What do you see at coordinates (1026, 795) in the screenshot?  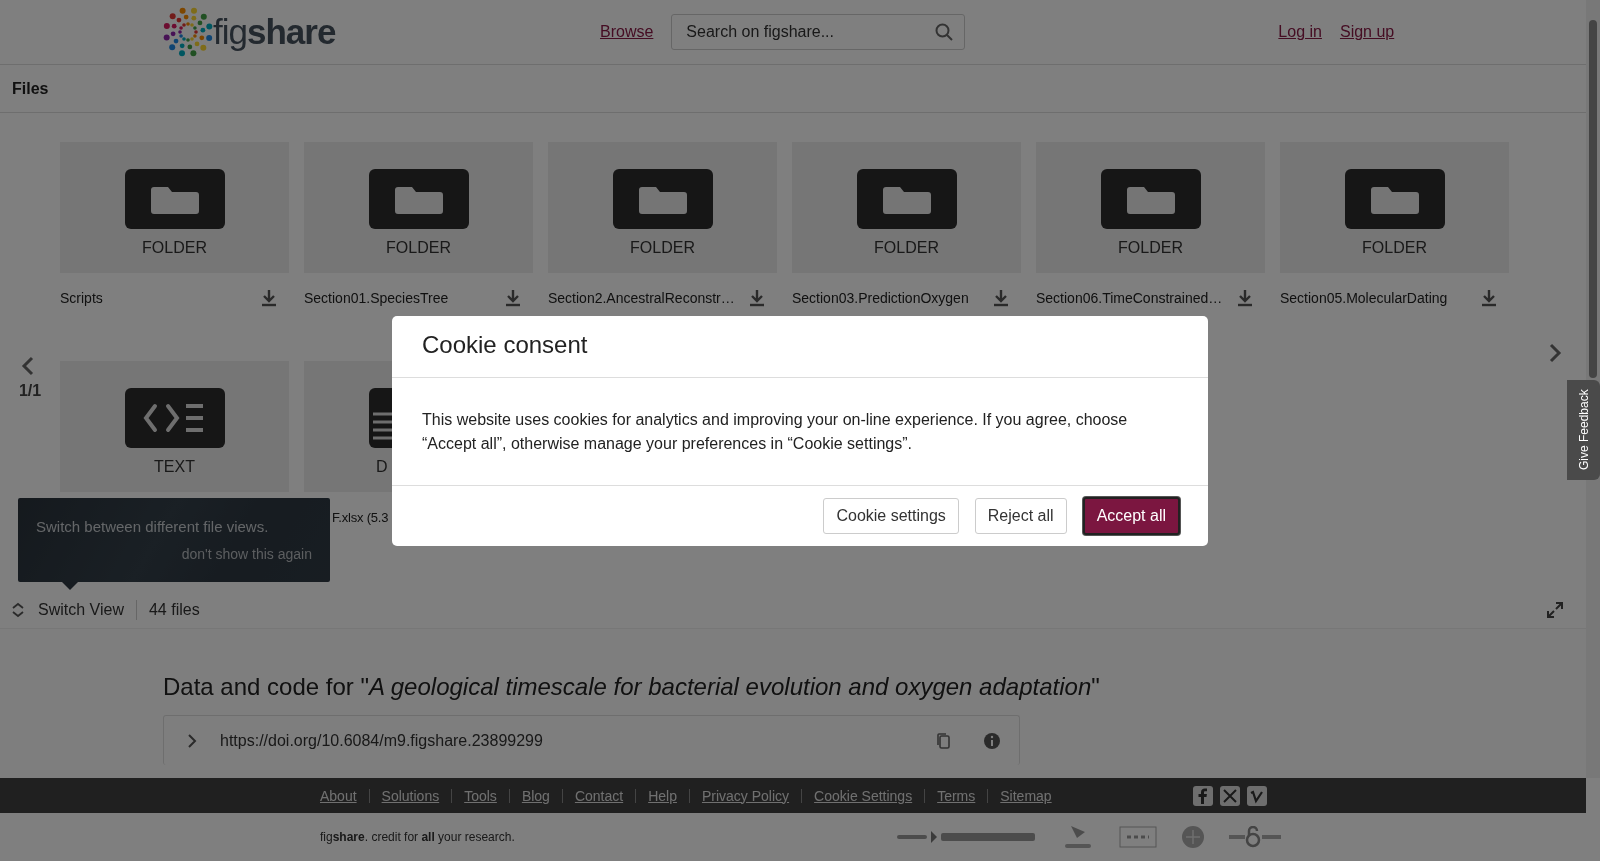 I see `footer-link: Sitemap` at bounding box center [1026, 795].